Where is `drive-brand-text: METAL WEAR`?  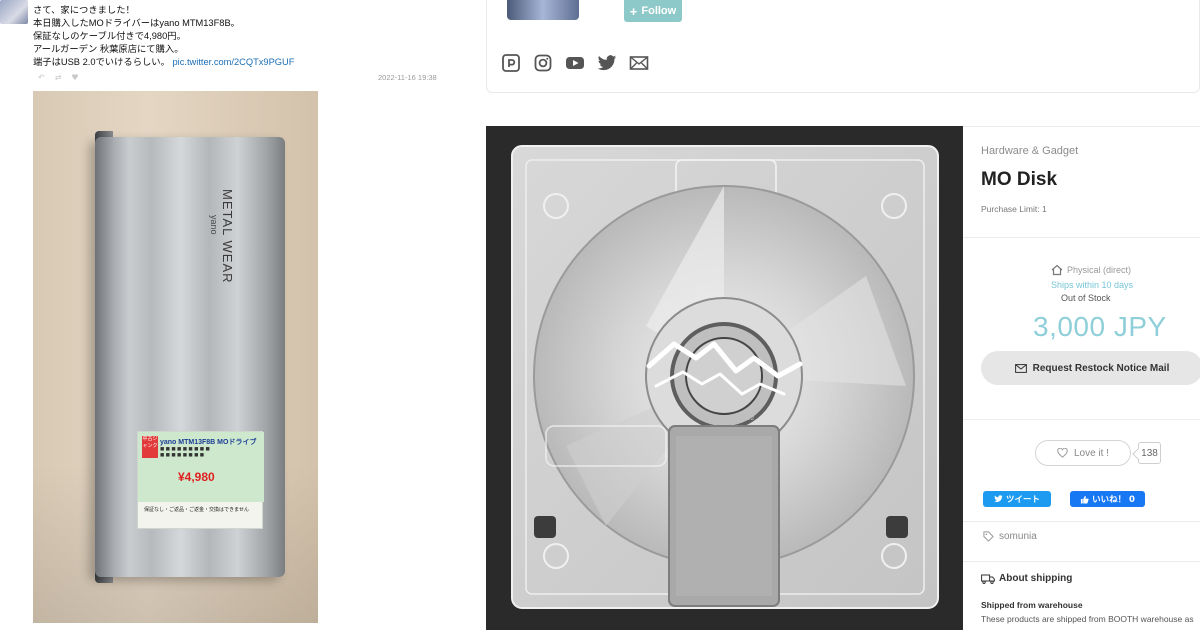
drive-brand-text: METAL WEAR is located at coordinates (227, 236).